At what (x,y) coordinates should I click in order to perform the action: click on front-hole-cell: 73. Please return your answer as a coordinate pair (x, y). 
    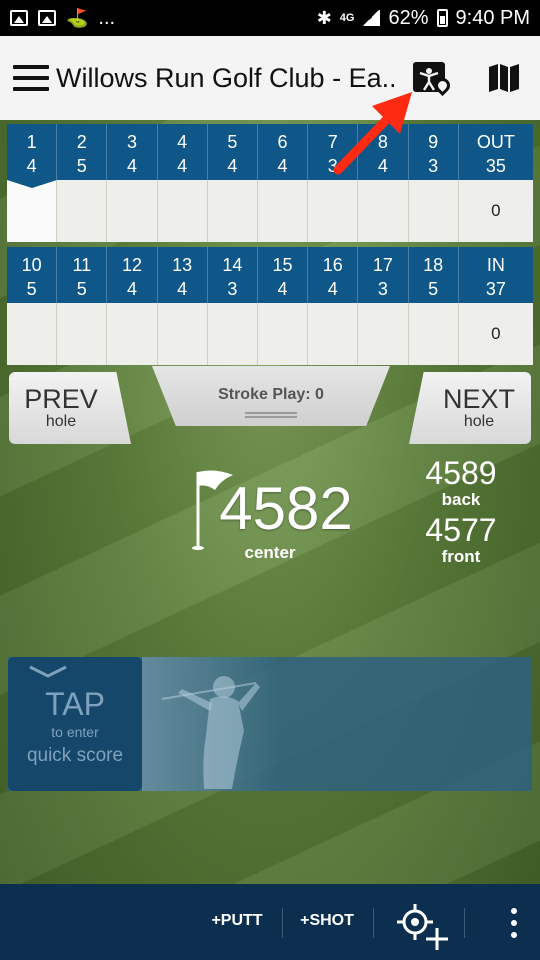
    Looking at the image, I should click on (333, 152).